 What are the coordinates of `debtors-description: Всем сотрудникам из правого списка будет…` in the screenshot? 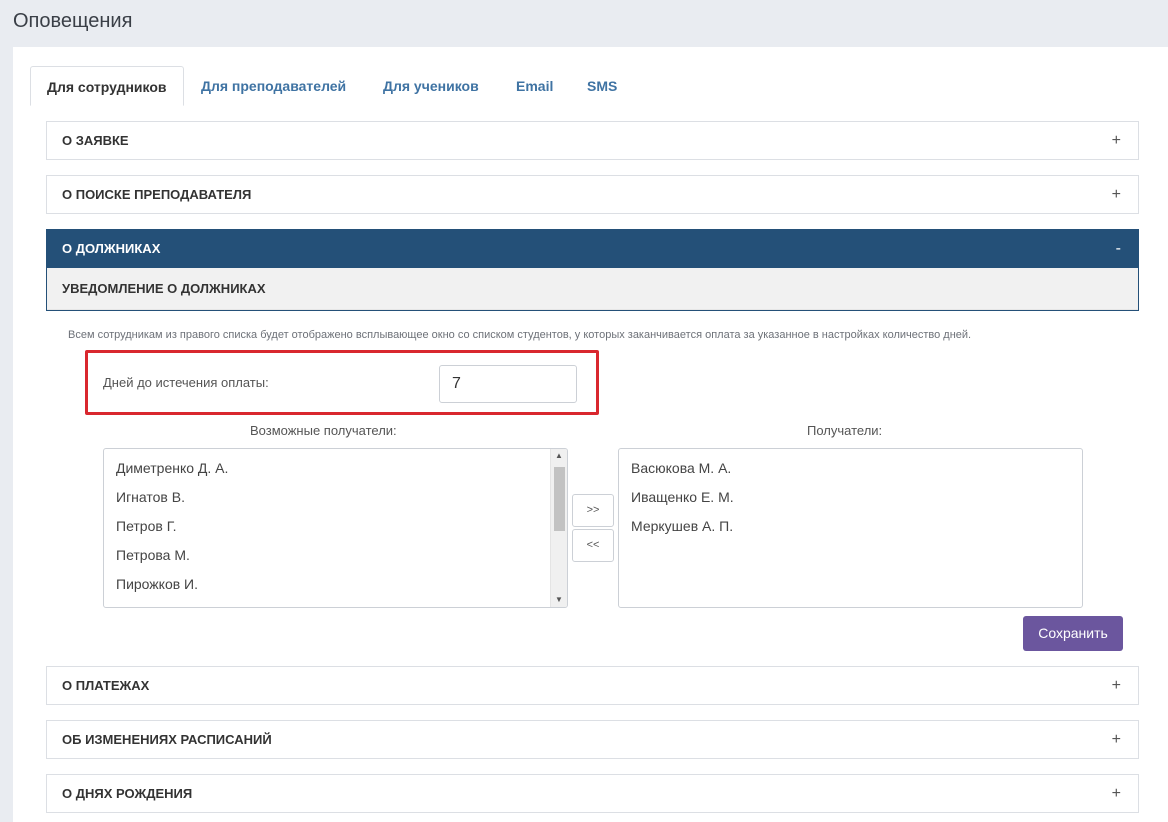 It's located at (520, 335).